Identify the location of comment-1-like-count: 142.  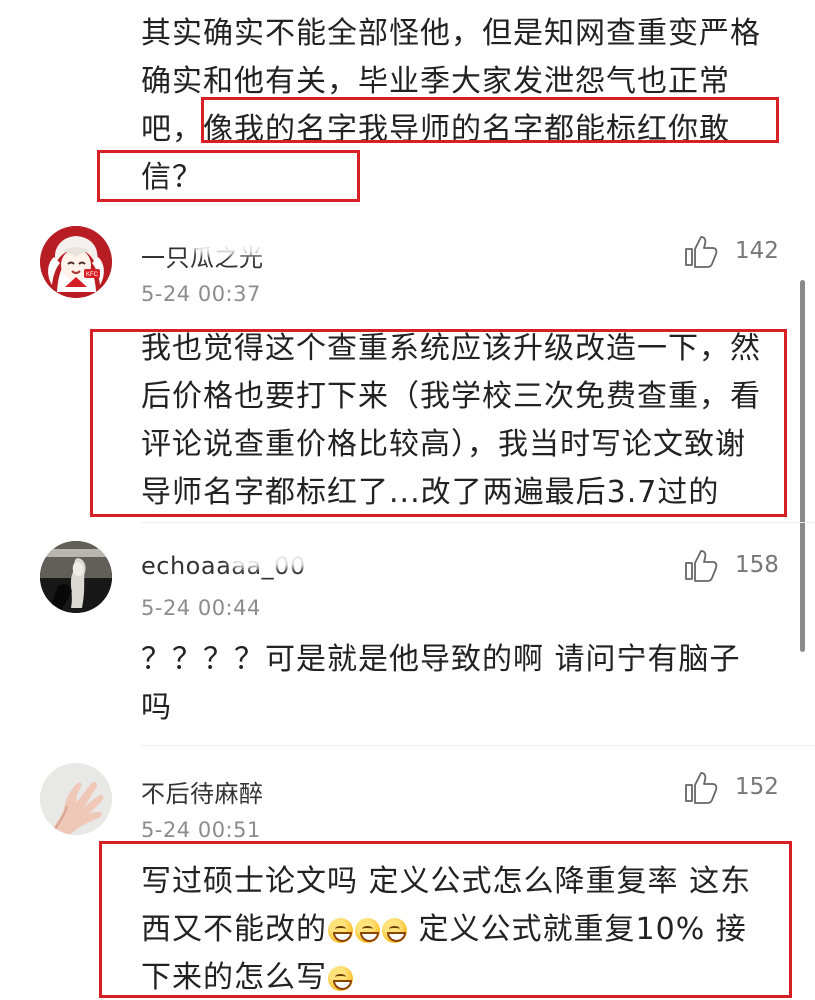
(757, 251).